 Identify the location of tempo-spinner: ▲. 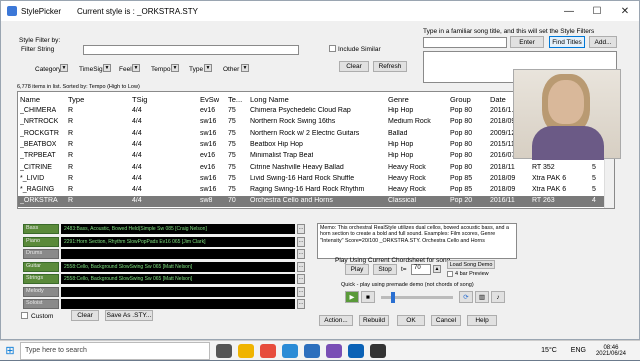
(437, 269).